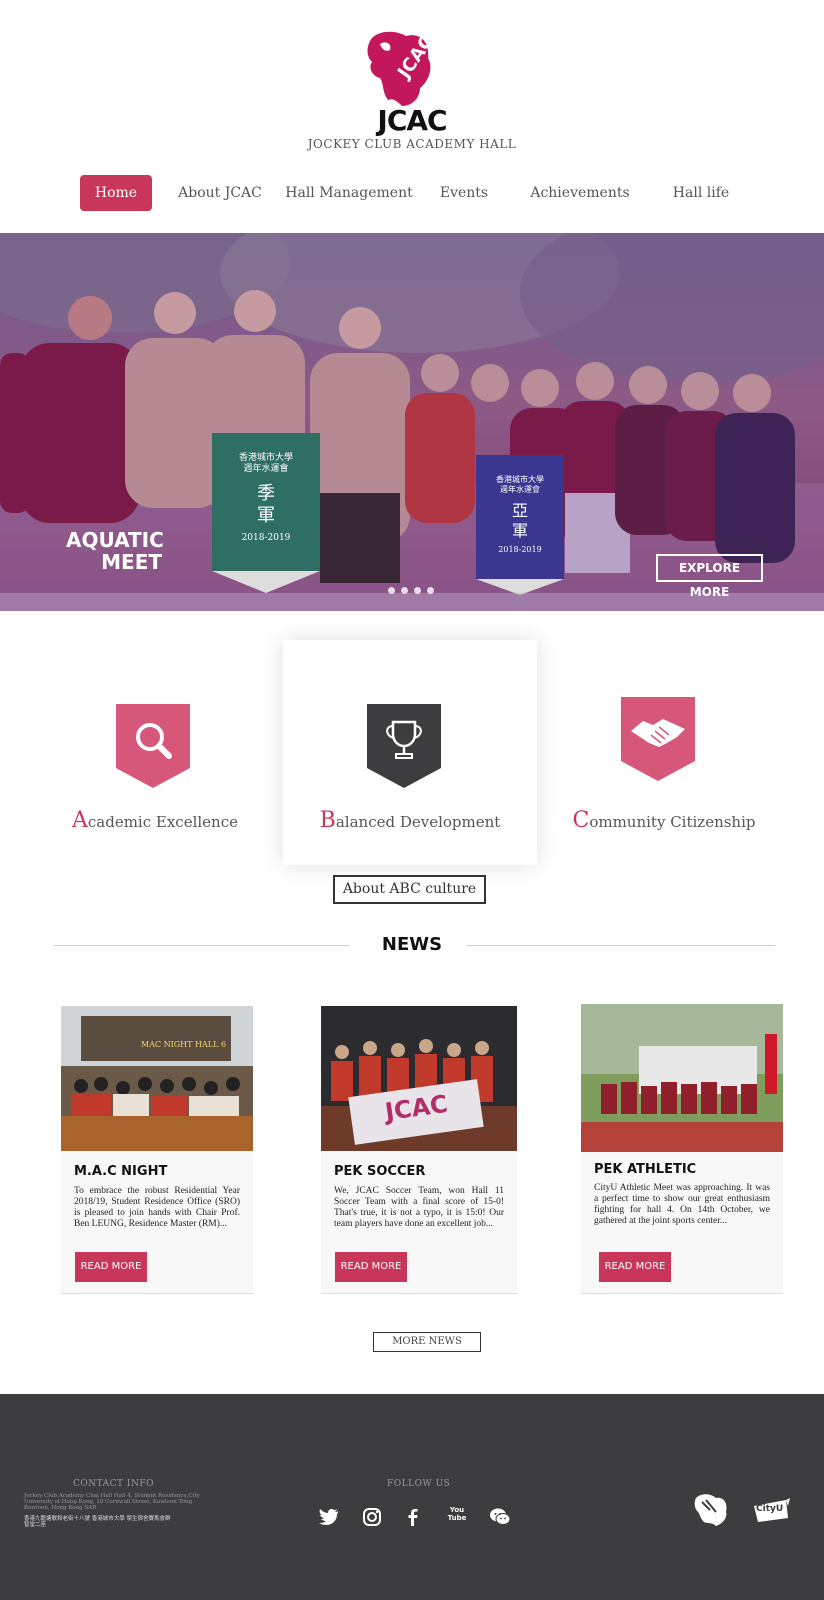 Image resolution: width=824 pixels, height=1600 pixels. I want to click on explore-more-button: EXPLORE MORE, so click(709, 576).